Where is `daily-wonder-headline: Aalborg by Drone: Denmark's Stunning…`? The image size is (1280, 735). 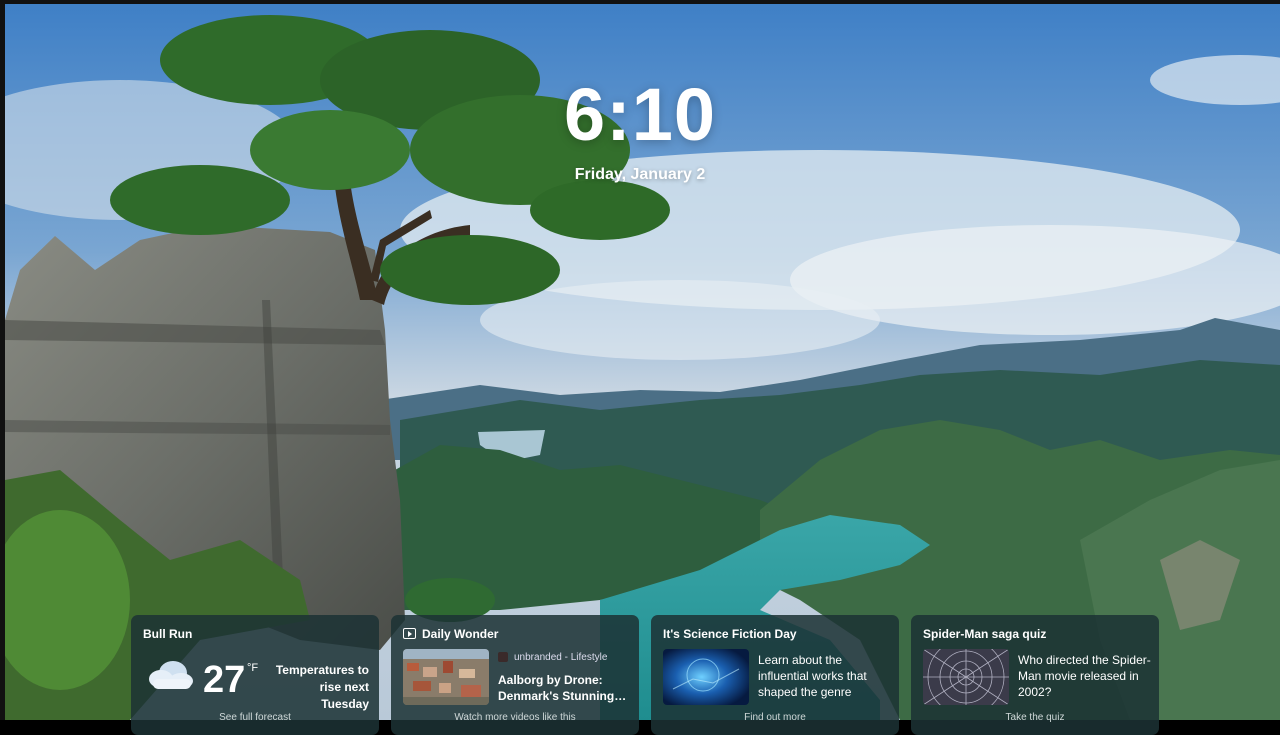
daily-wonder-headline: Aalborg by Drone: Denmark's Stunning… is located at coordinates (565, 688).